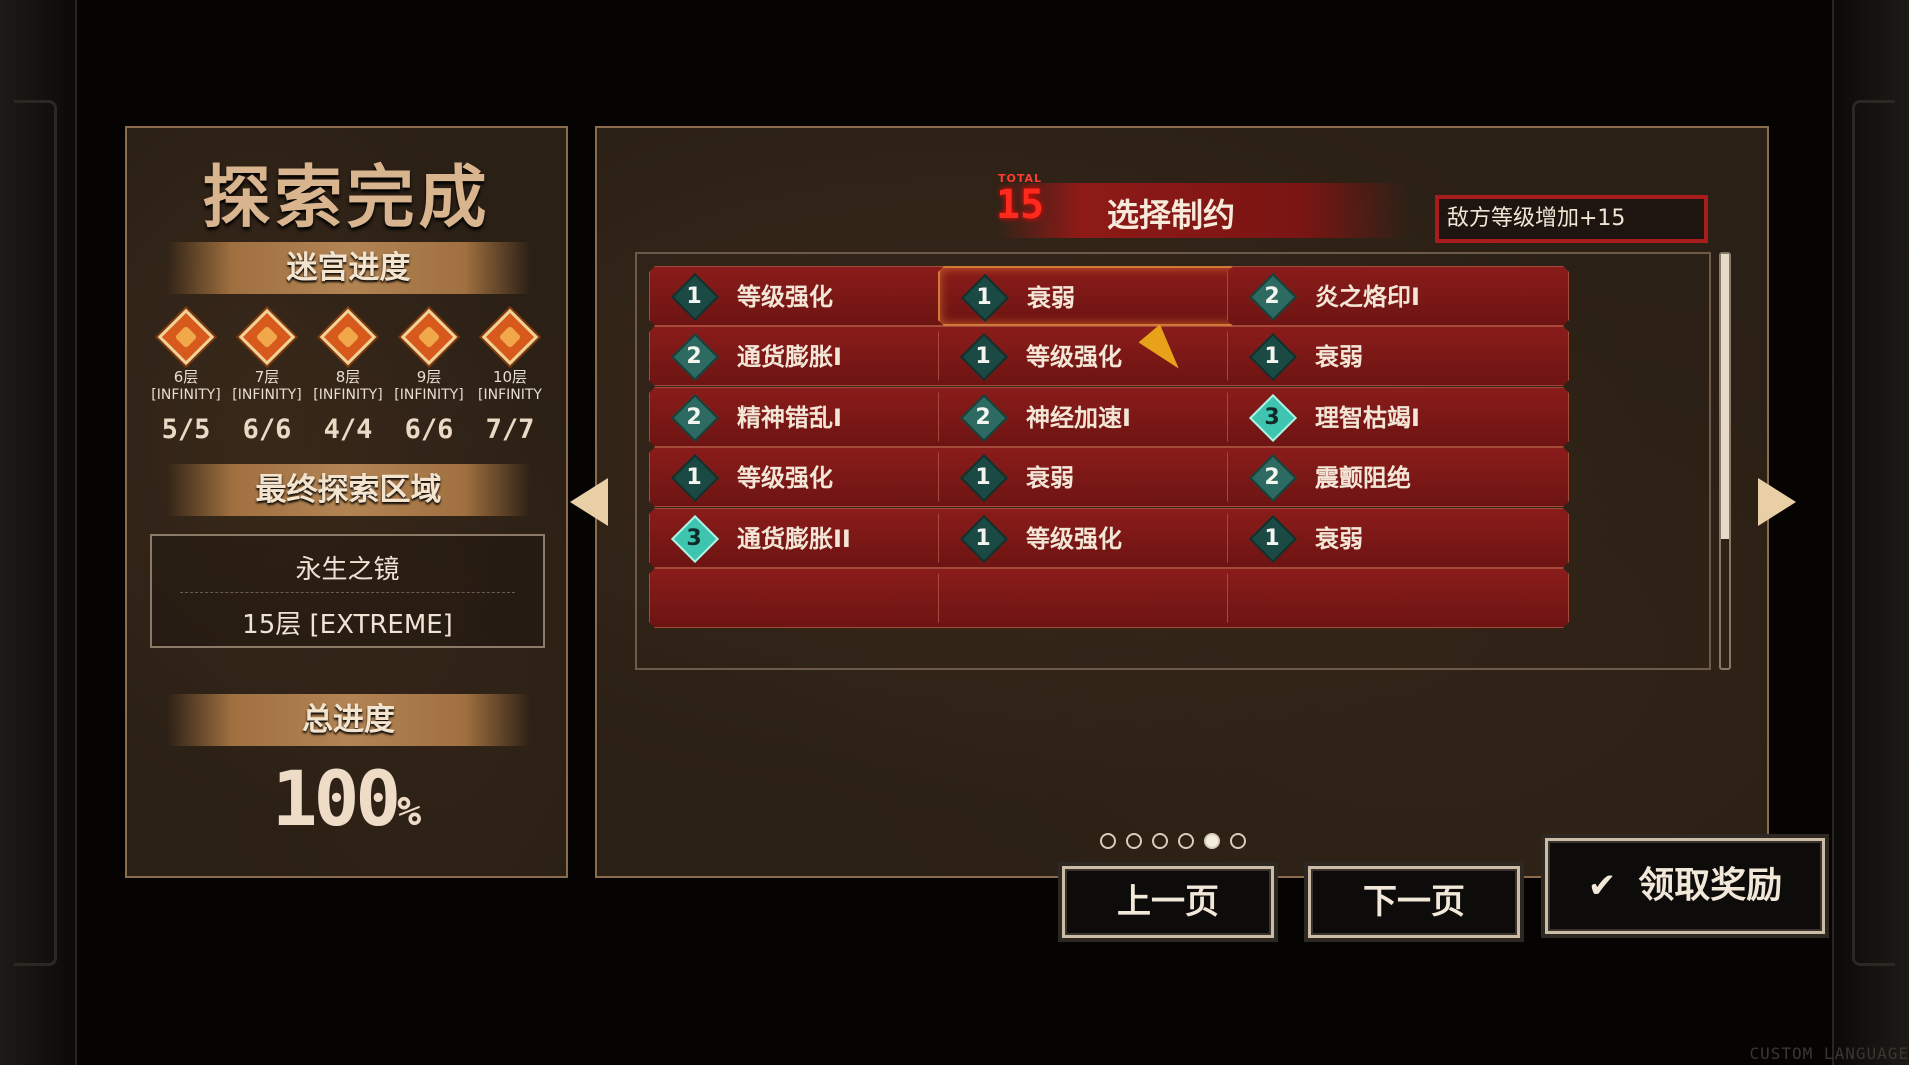 This screenshot has height=1065, width=1909. I want to click on total-badge: TOTAL 15, so click(1020, 208).